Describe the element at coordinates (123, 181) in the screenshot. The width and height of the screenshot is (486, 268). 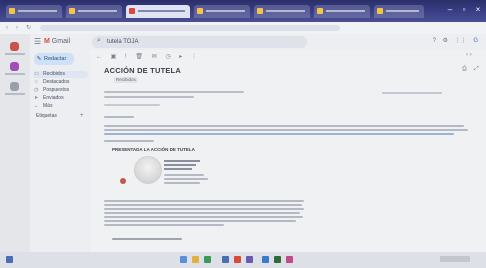
I see `signature-logo-icon` at that location.